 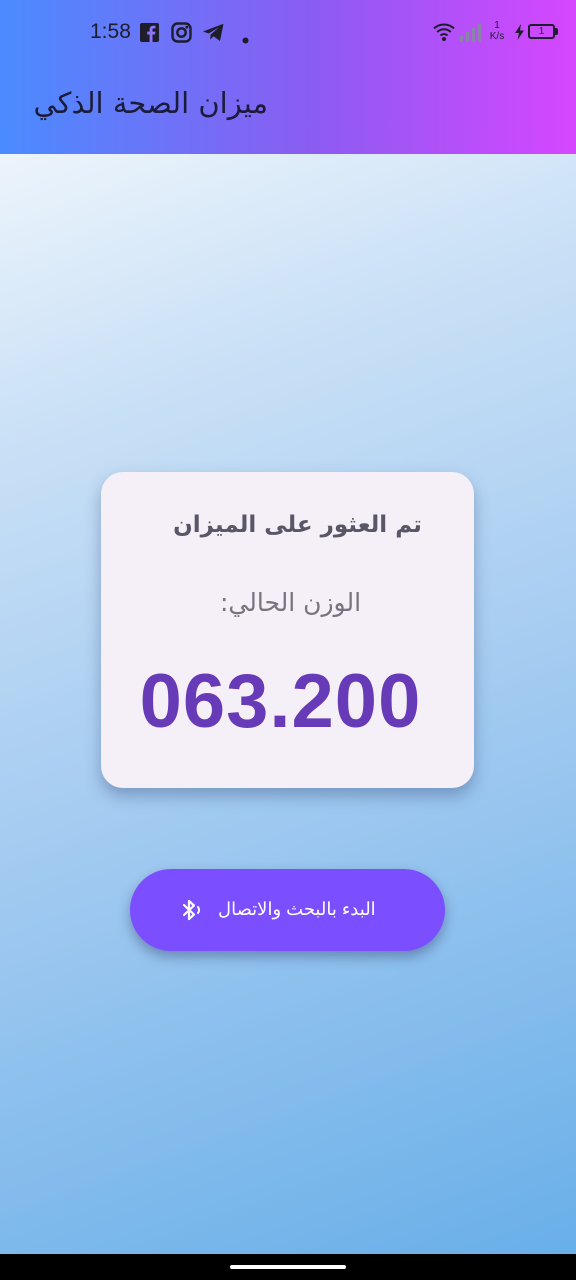 What do you see at coordinates (444, 34) in the screenshot?
I see `wifi-icon` at bounding box center [444, 34].